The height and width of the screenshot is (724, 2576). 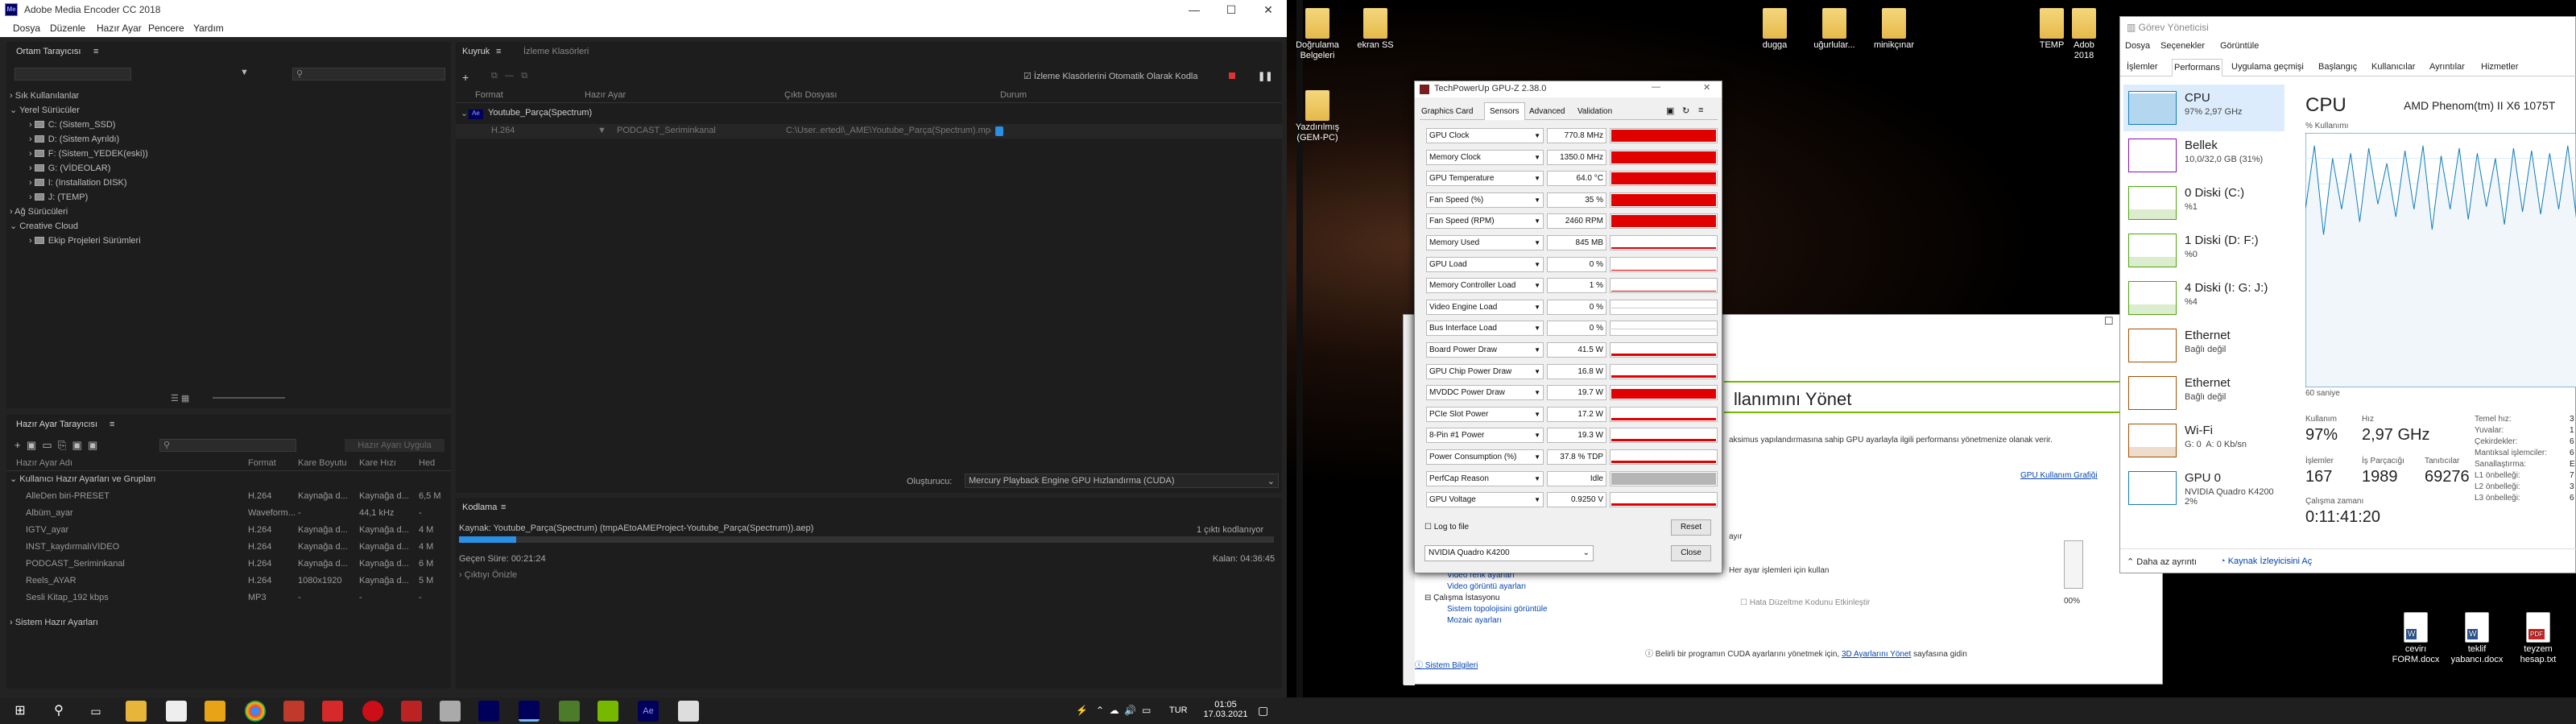 What do you see at coordinates (2203, 108) in the screenshot?
I see `tm-resource-item: CPU 97% 2,97 GHz` at bounding box center [2203, 108].